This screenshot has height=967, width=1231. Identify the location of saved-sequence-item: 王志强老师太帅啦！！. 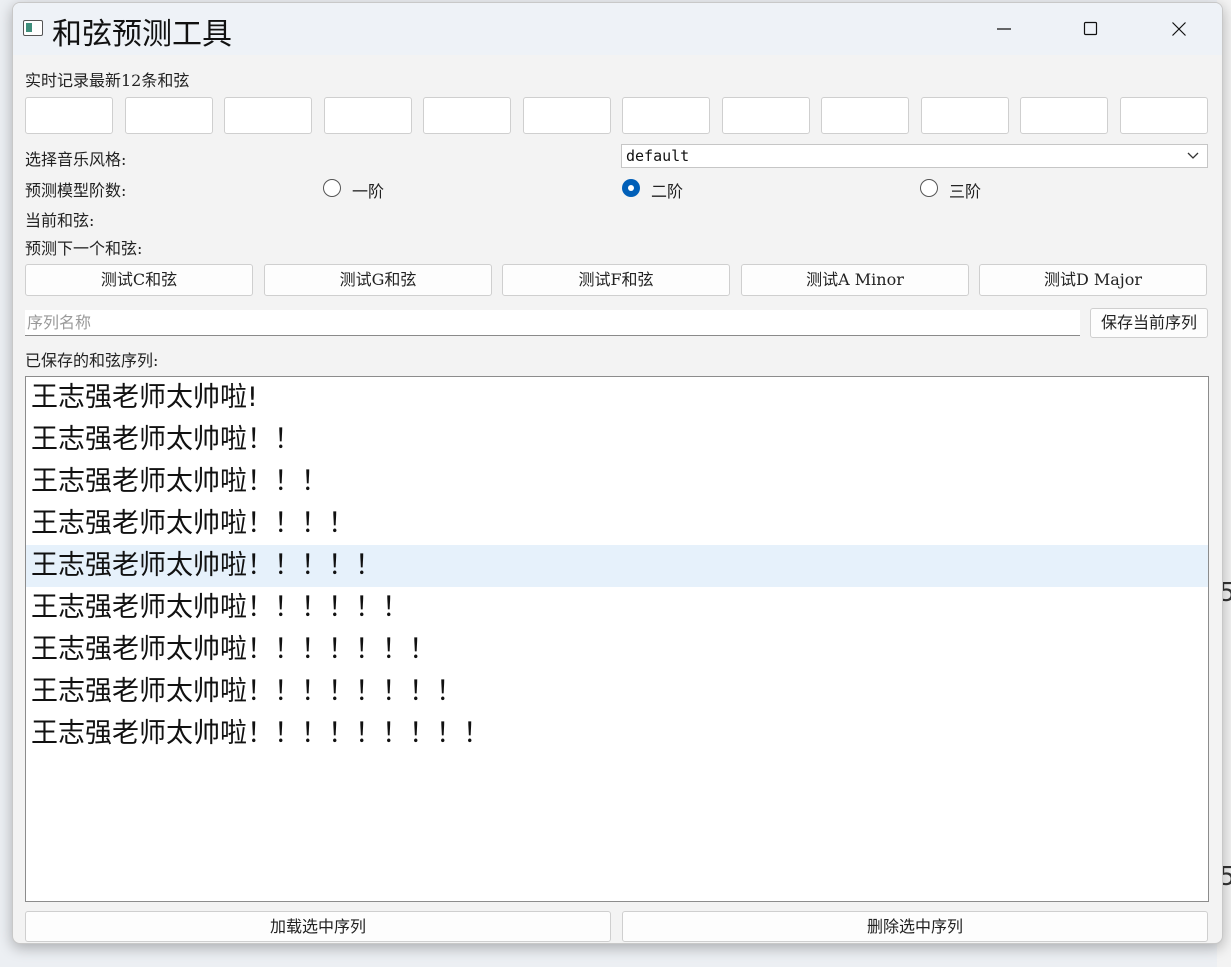
(617, 440).